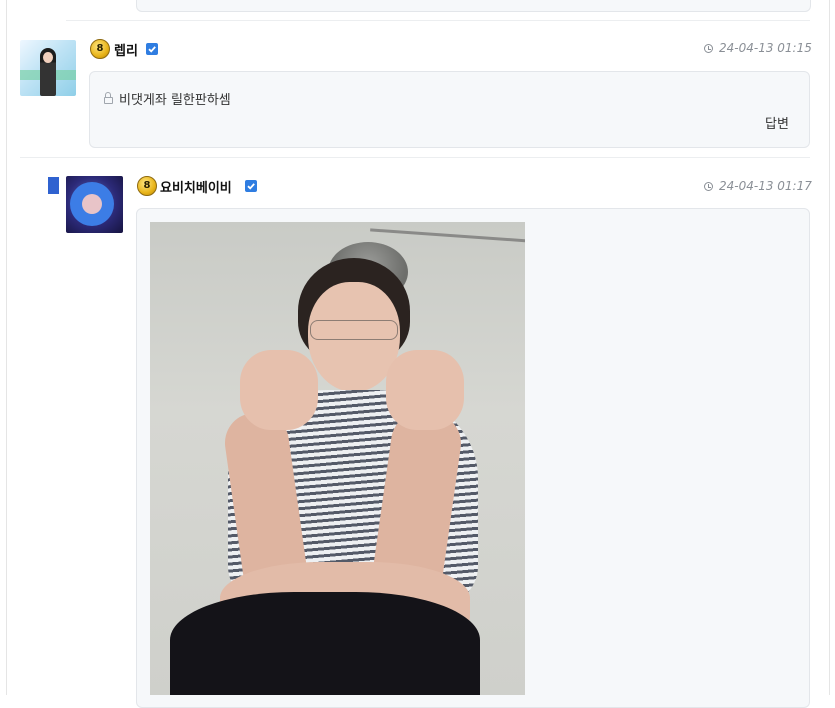 The height and width of the screenshot is (708, 835). What do you see at coordinates (447, 235) in the screenshot?
I see `photo-lamp-arm` at bounding box center [447, 235].